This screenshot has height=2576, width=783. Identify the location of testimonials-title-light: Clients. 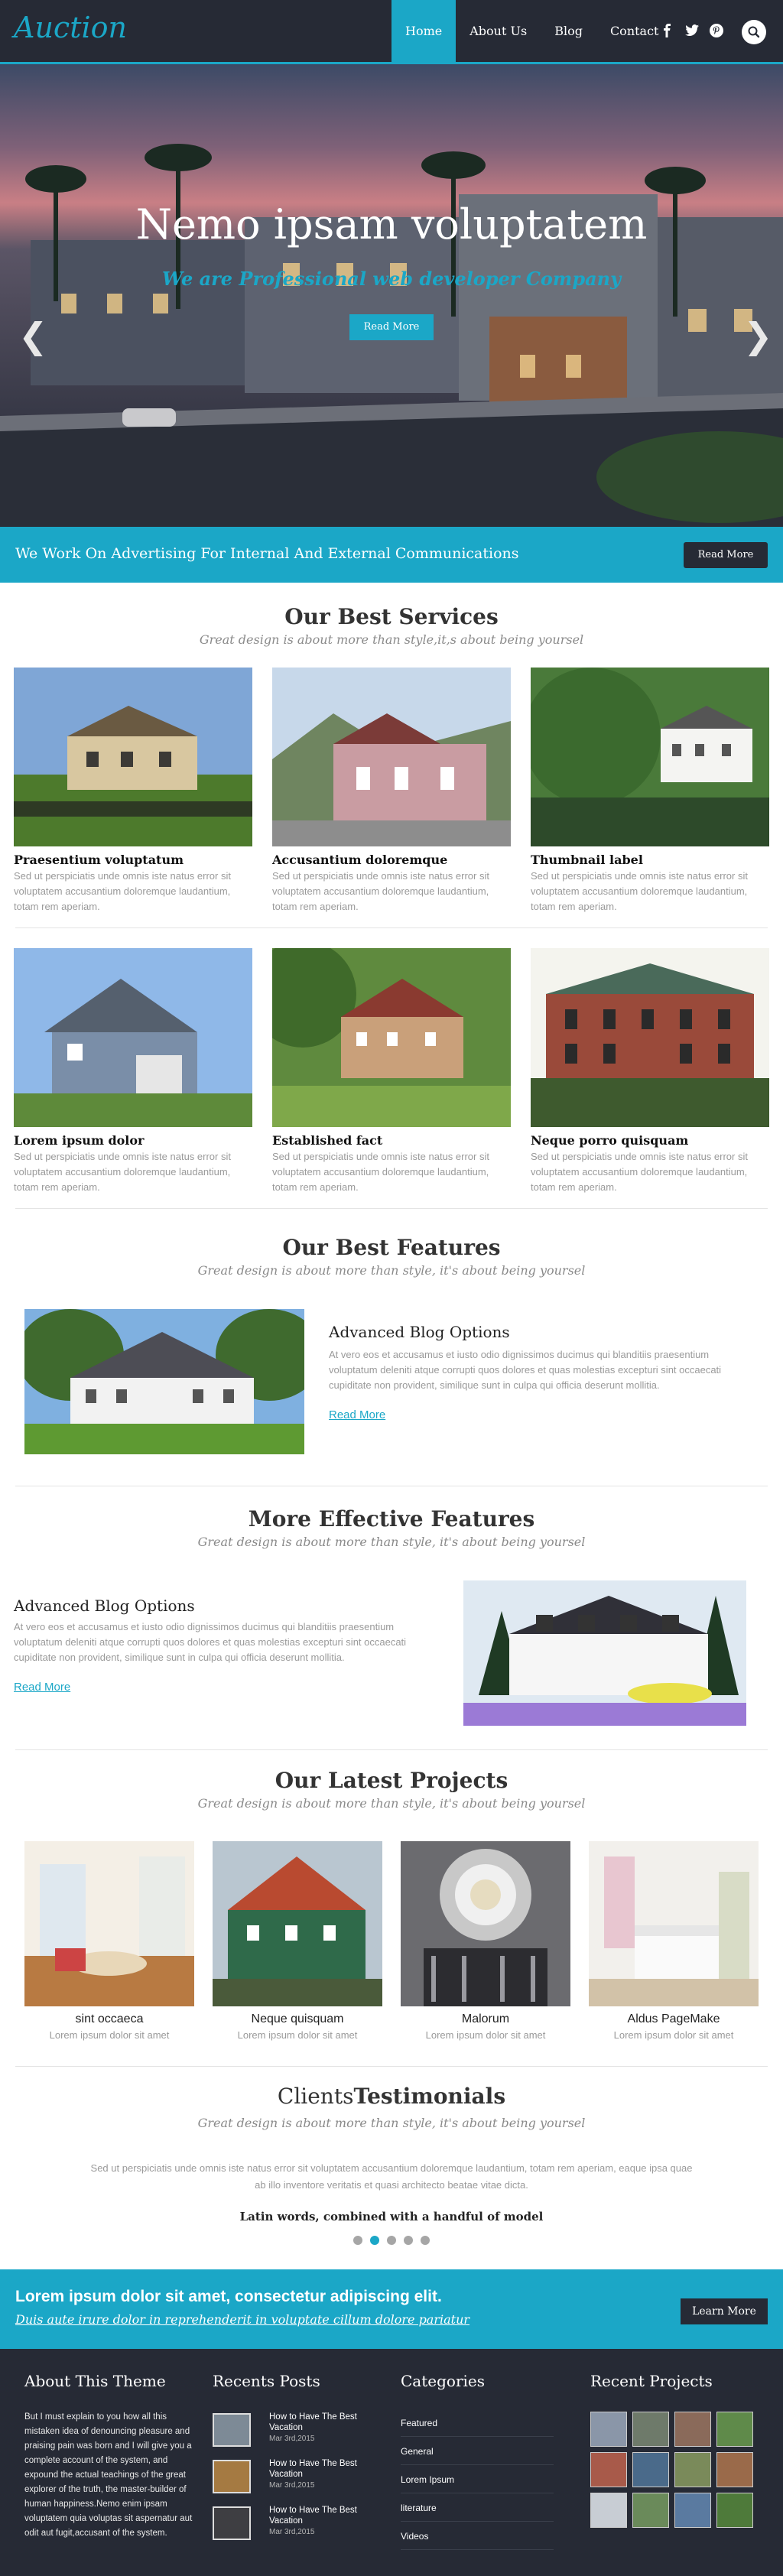
(315, 2096).